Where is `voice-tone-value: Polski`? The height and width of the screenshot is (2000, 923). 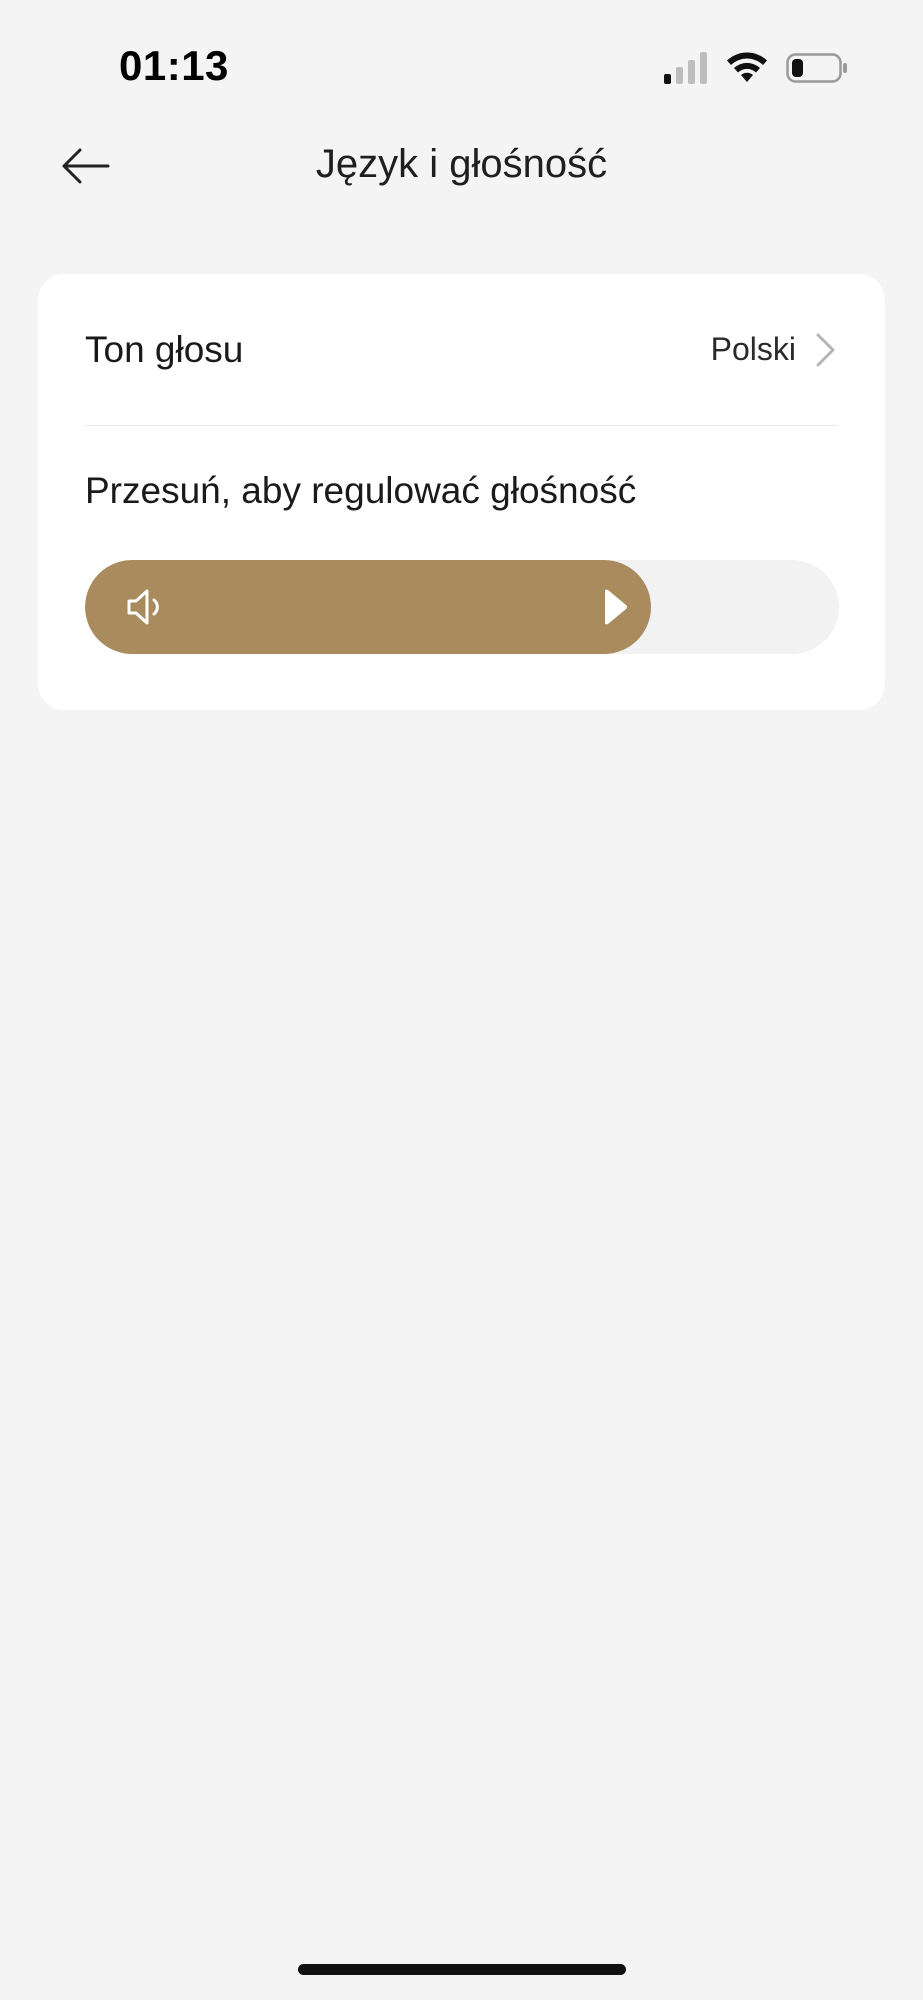 voice-tone-value: Polski is located at coordinates (753, 349).